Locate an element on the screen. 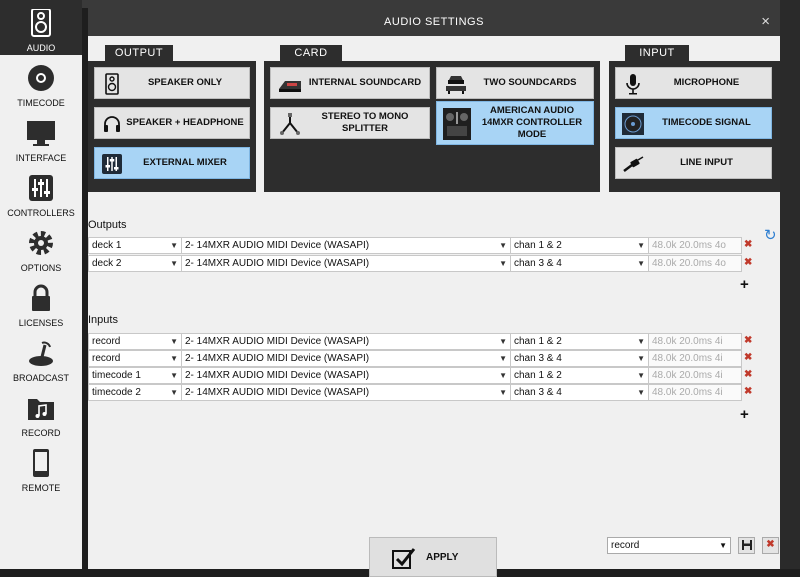  button-label: AMERICAN AUDIO 14MXR CONTROLLER MODE is located at coordinates (532, 122).